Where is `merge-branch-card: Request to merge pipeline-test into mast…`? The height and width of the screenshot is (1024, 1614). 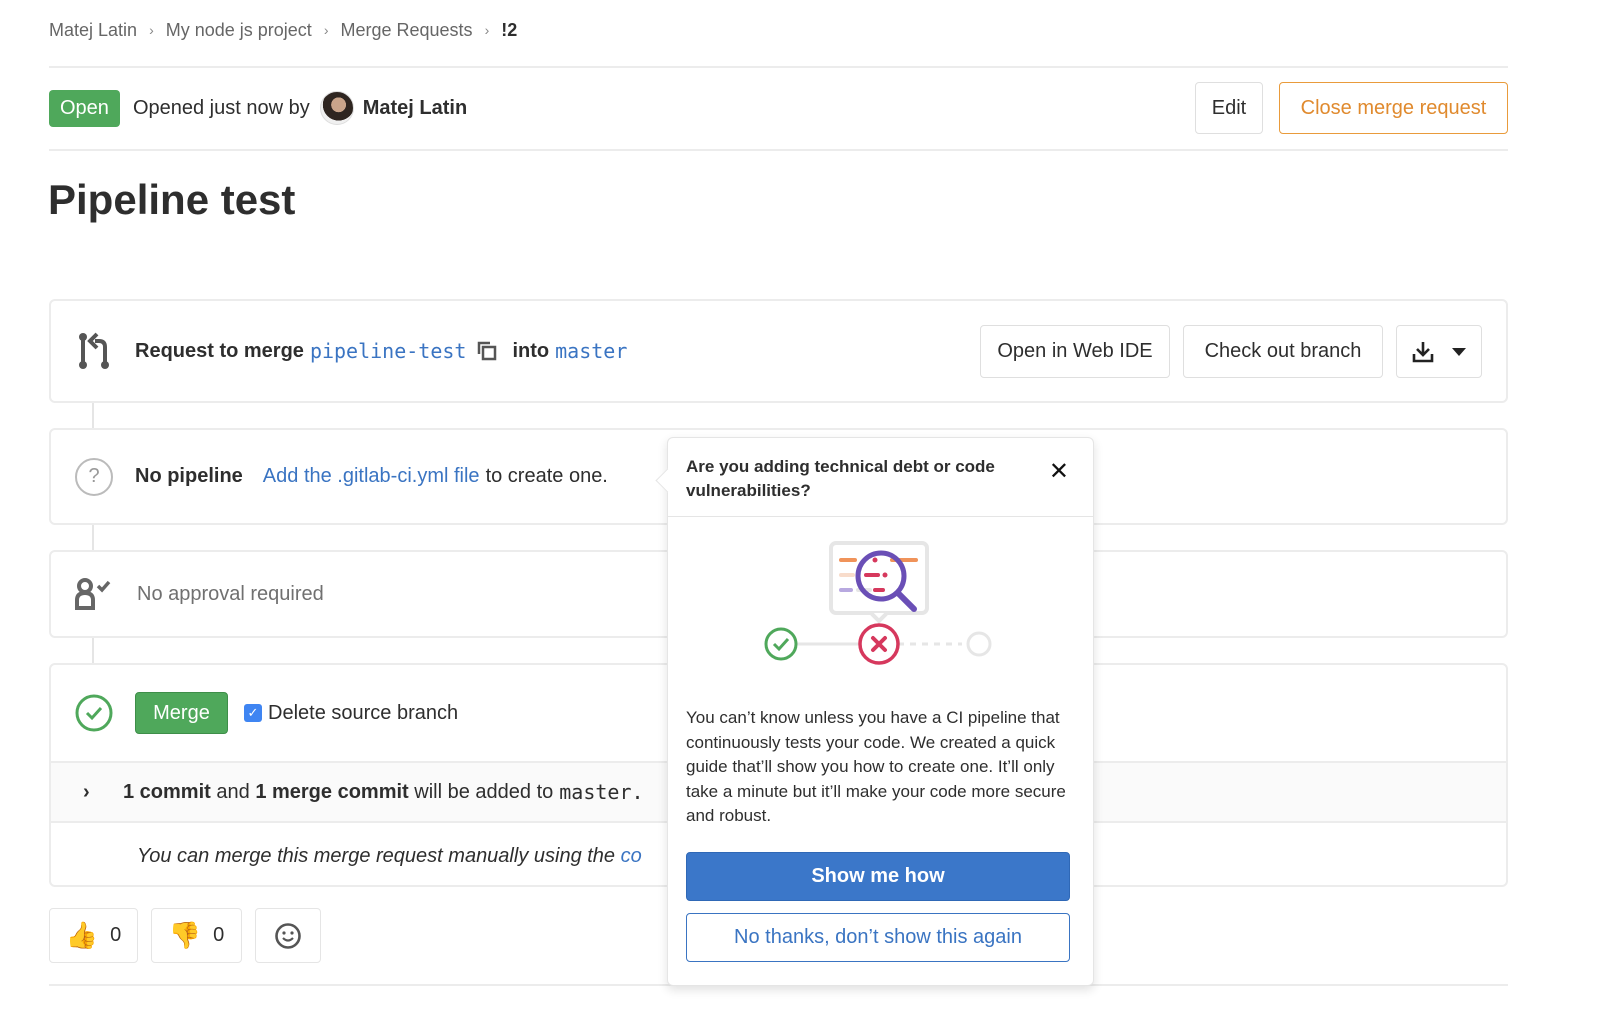 merge-branch-card: Request to merge pipeline-test into mast… is located at coordinates (778, 351).